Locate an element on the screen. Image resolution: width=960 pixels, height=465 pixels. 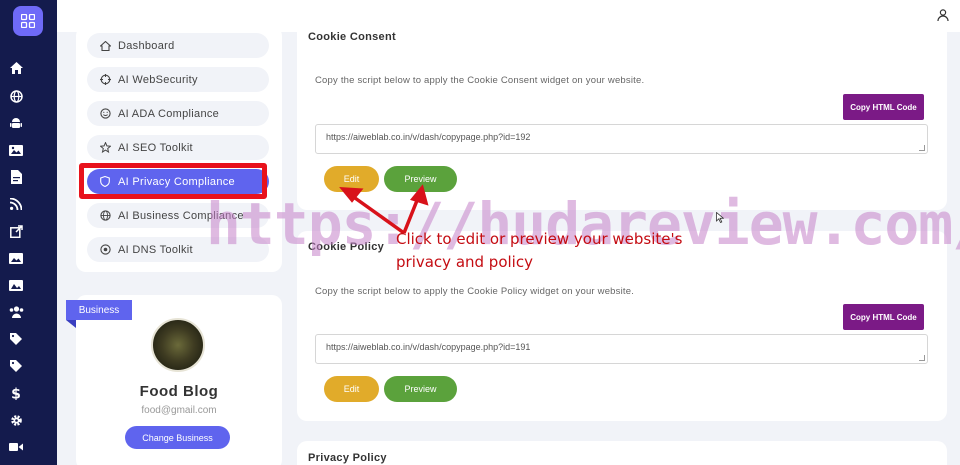
nav-item-label: AI SEO Toolkit is located at coordinates (155, 147).